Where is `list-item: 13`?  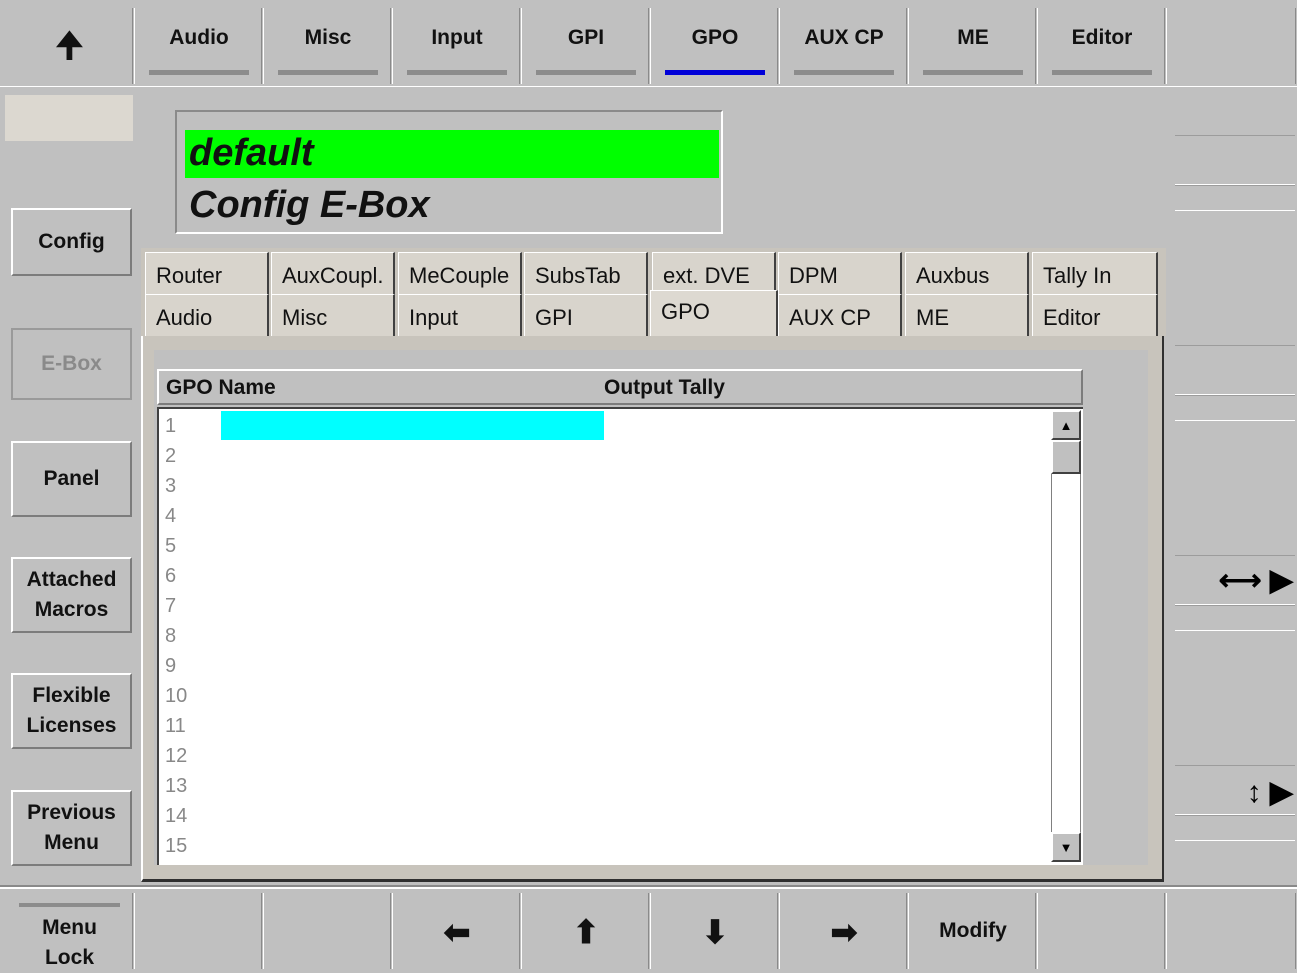 list-item: 13 is located at coordinates (176, 790).